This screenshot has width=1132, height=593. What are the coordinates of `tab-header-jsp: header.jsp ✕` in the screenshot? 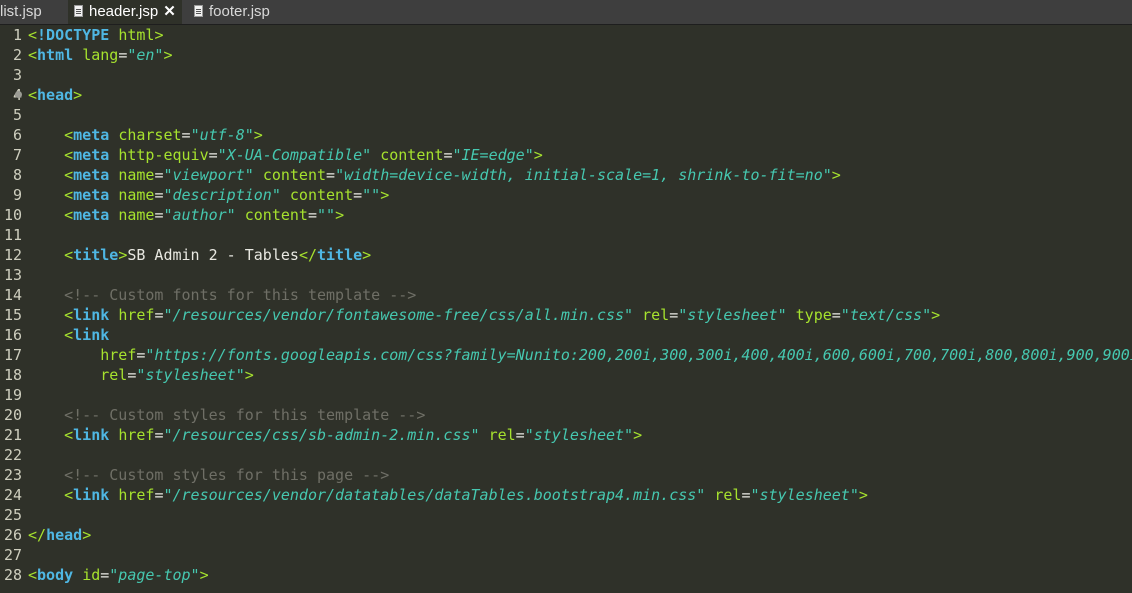 It's located at (125, 12).